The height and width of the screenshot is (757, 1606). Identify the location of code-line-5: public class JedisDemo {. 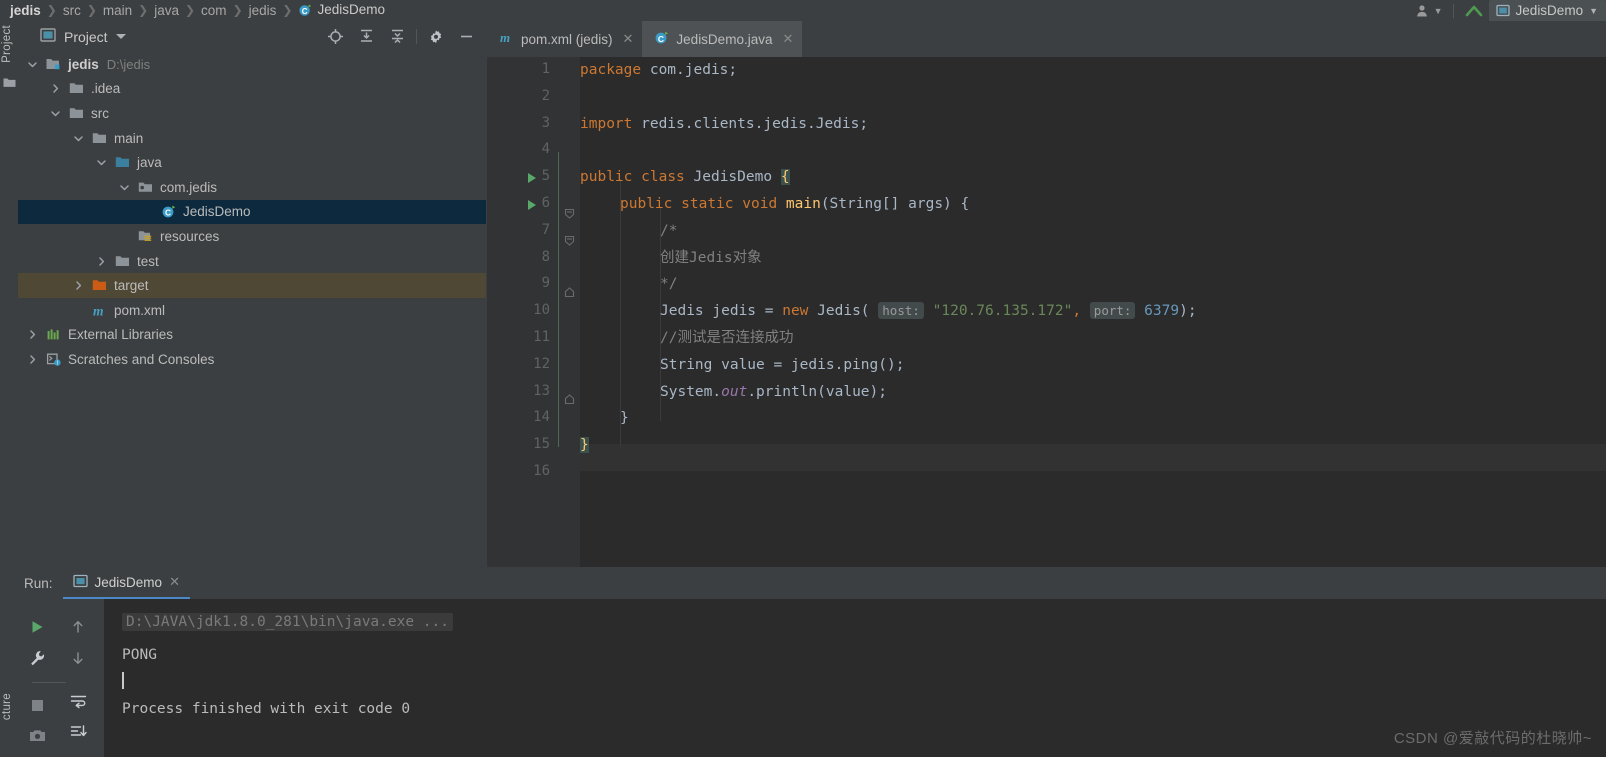
(685, 177).